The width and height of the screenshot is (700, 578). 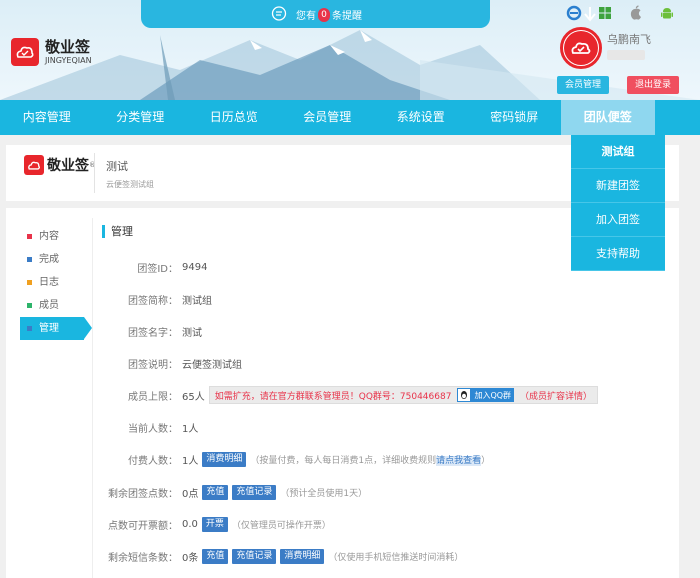 I want to click on sms-note: （仅使用手机短信推送时间消耗）, so click(x=396, y=557).